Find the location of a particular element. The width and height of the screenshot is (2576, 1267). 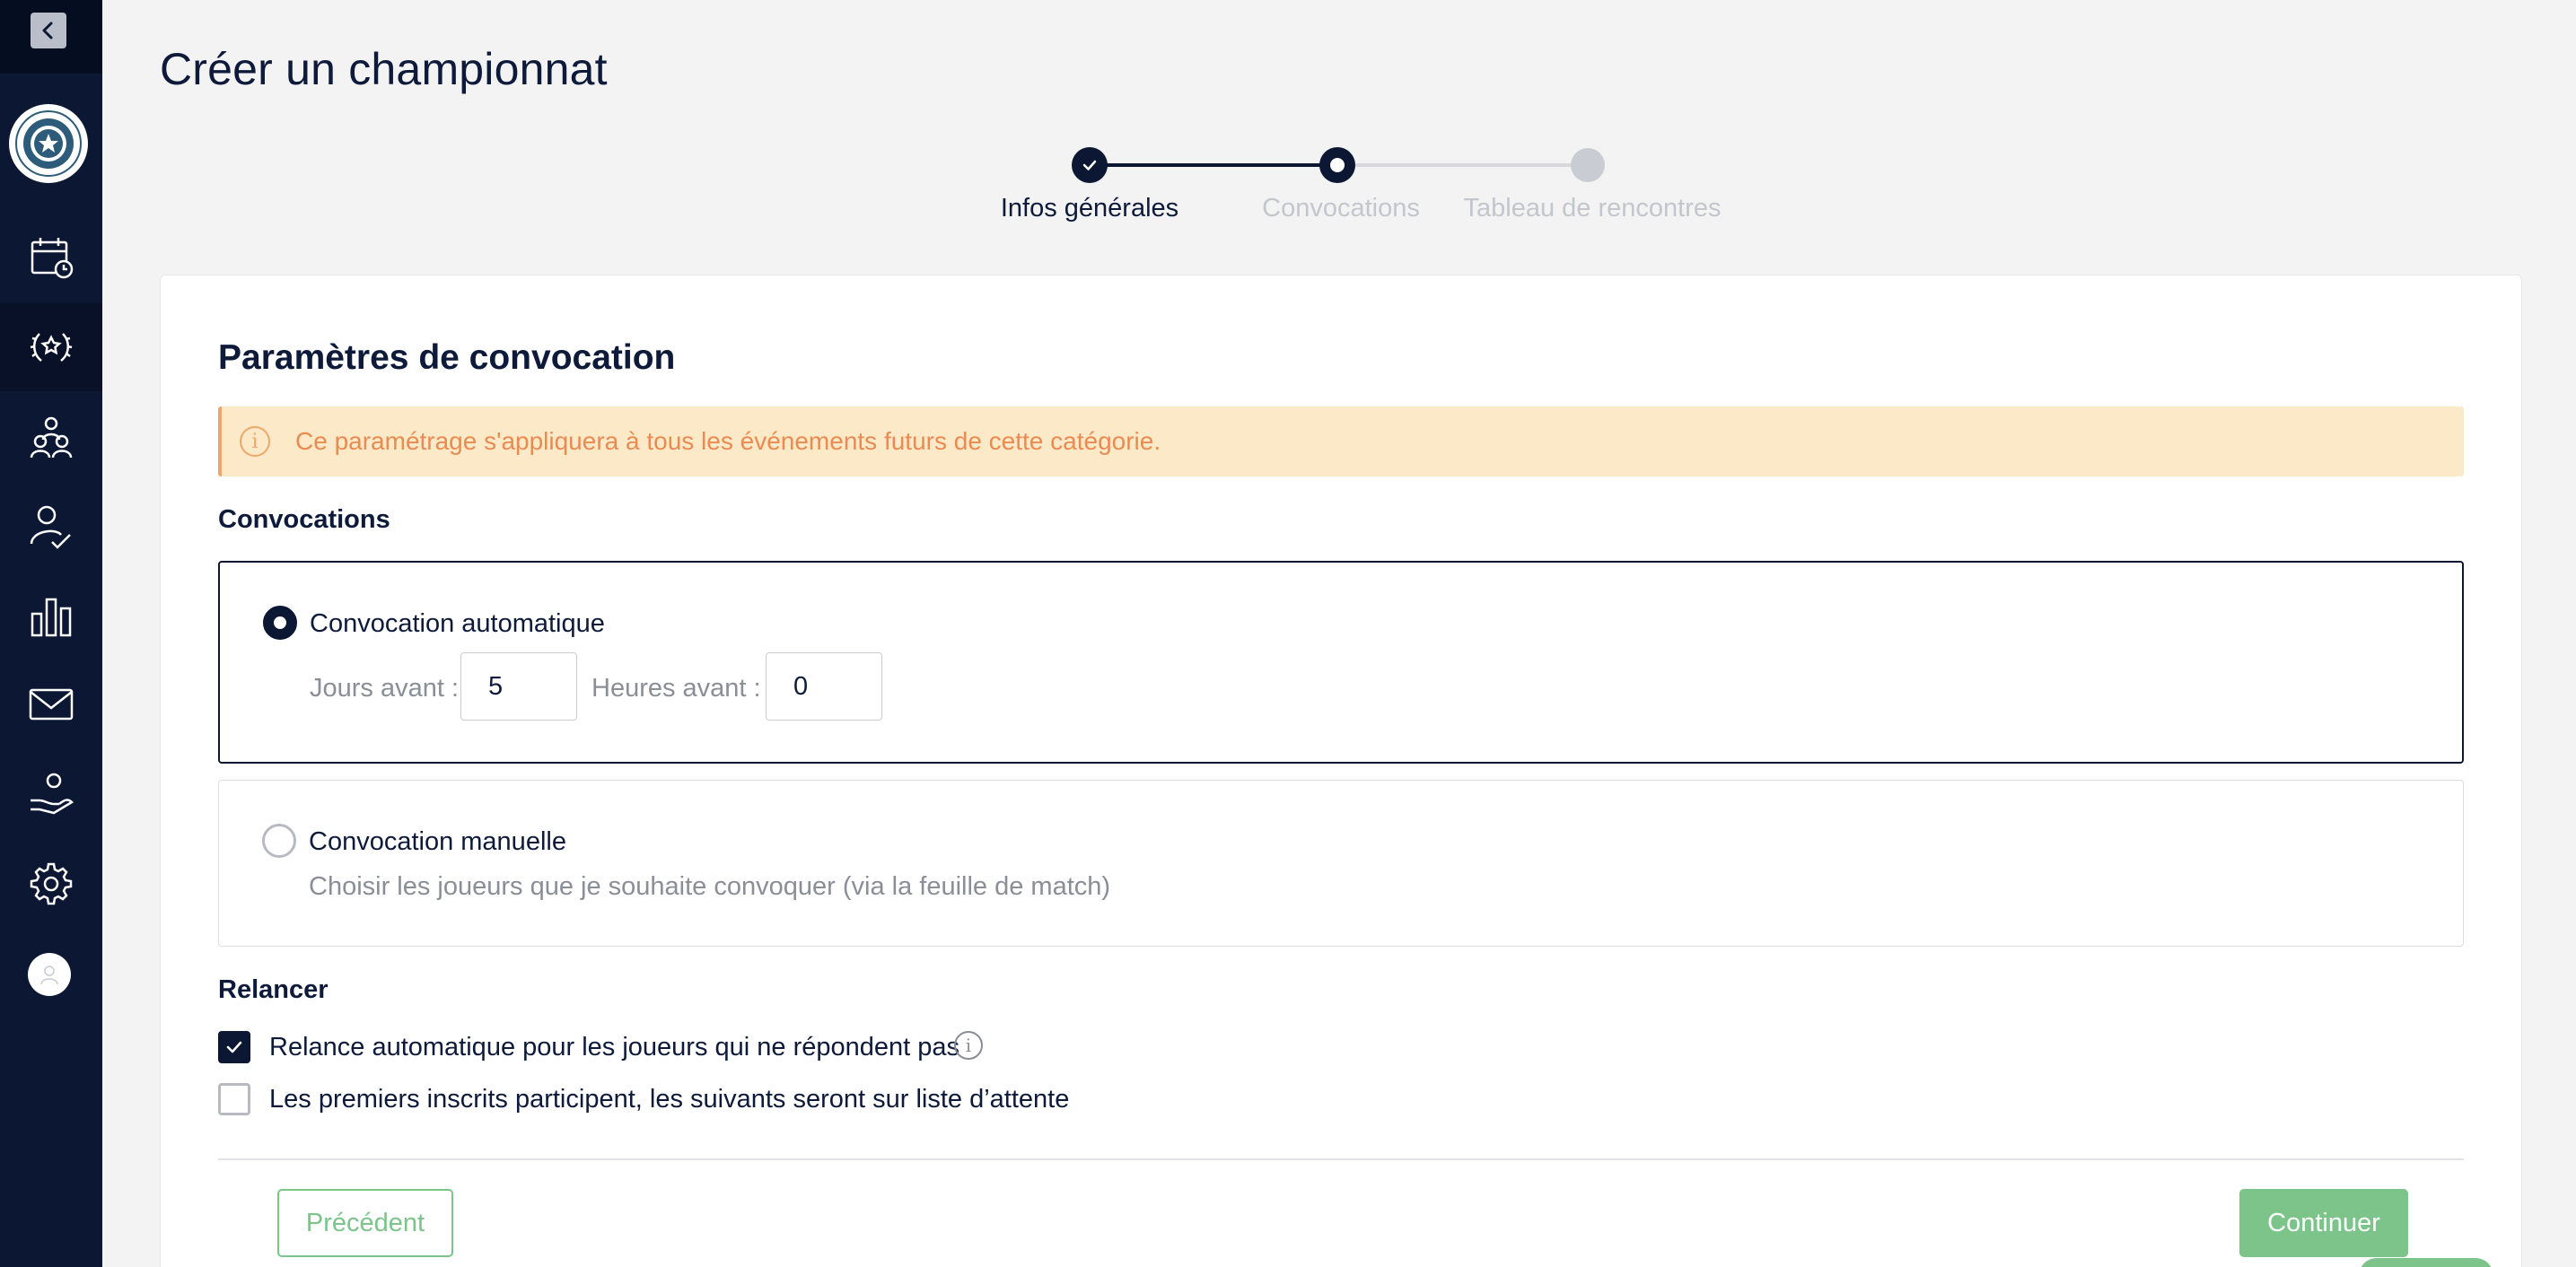

days-before-input is located at coordinates (518, 686).